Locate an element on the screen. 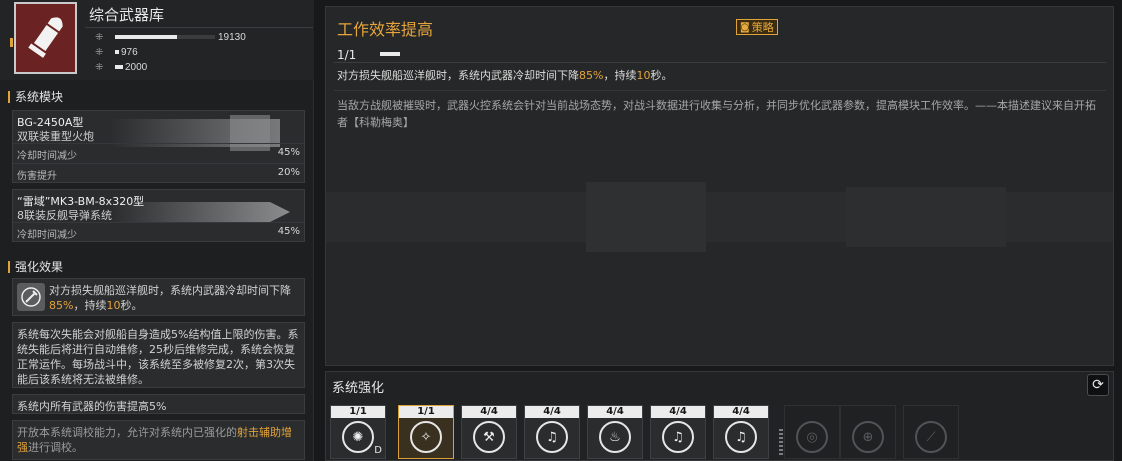 This screenshot has height=461, width=1122. module-card-2: “雷域”MK3-BM-8x320型 8联装反舰导弹系统 冷却时间减少 45% is located at coordinates (158, 215).